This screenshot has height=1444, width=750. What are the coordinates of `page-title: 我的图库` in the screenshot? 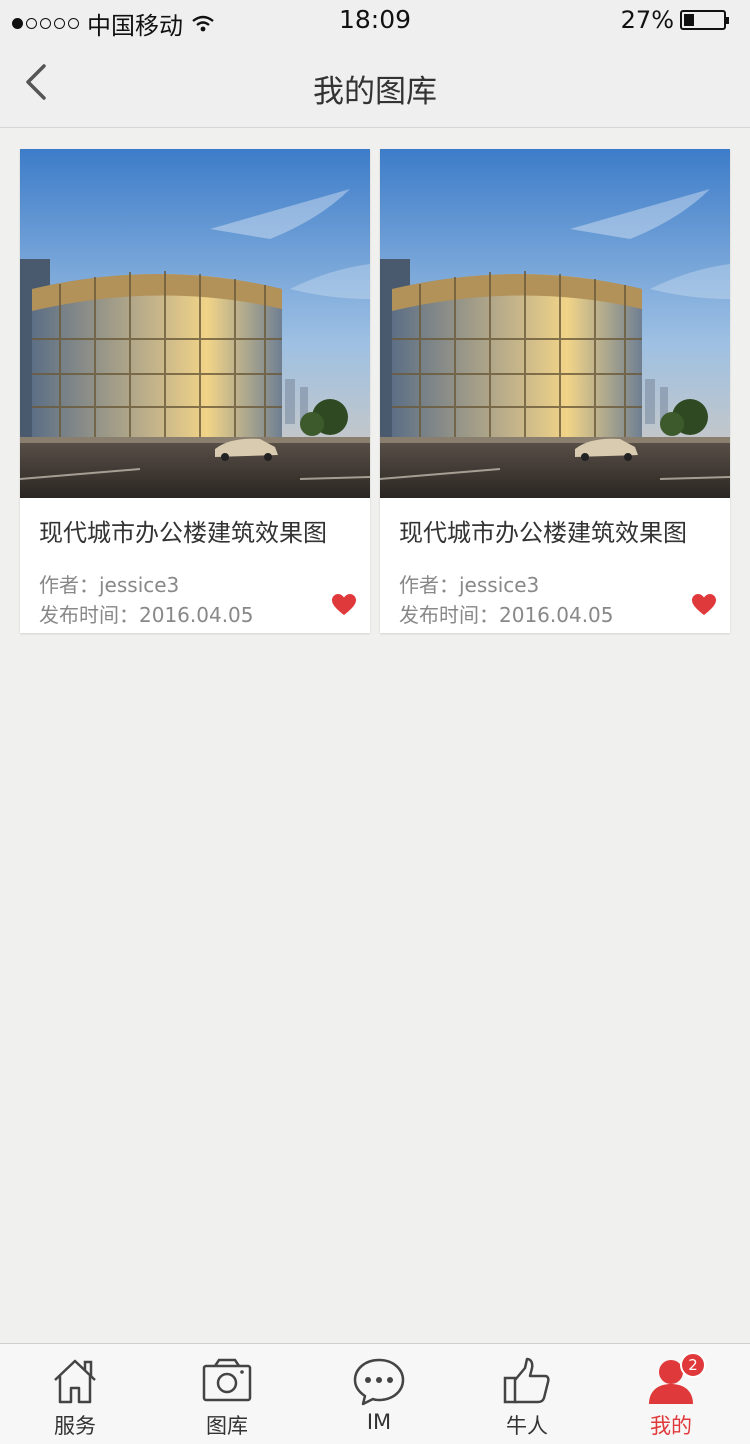 It's located at (375, 92).